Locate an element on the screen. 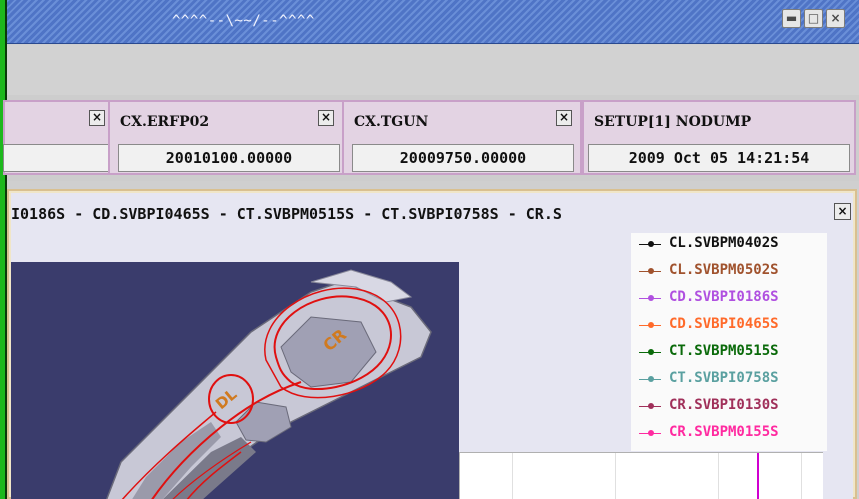 This screenshot has height=499, width=859. legend-item: CT.SVBPI0758S is located at coordinates (732, 380).